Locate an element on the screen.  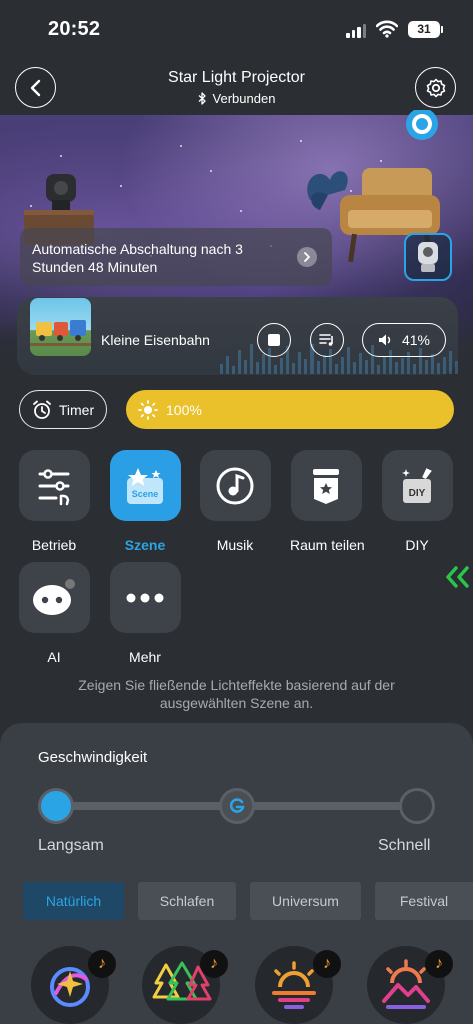
mode-label: Betrieb is located at coordinates (54, 545).